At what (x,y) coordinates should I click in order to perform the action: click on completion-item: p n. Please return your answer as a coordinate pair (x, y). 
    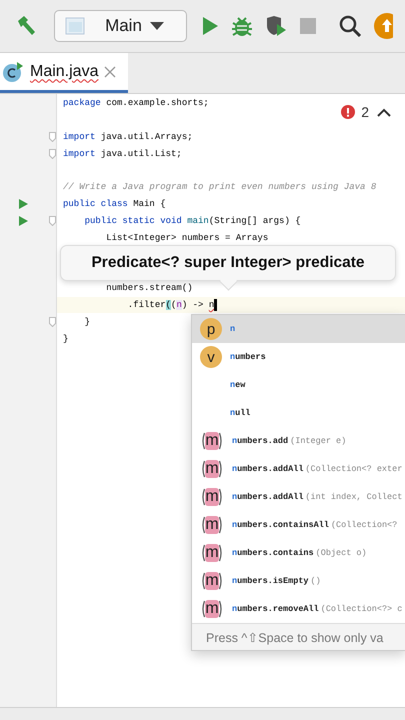
    Looking at the image, I should click on (298, 329).